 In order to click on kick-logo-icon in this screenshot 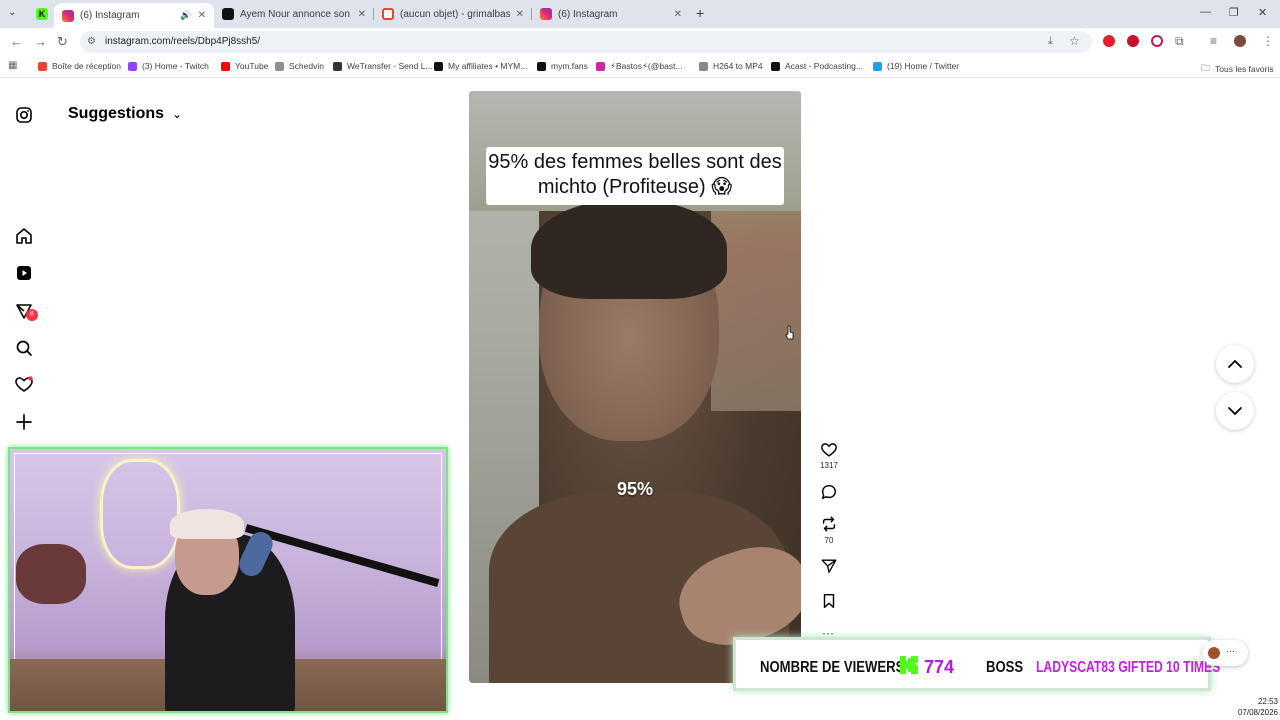, I will do `click(909, 665)`.